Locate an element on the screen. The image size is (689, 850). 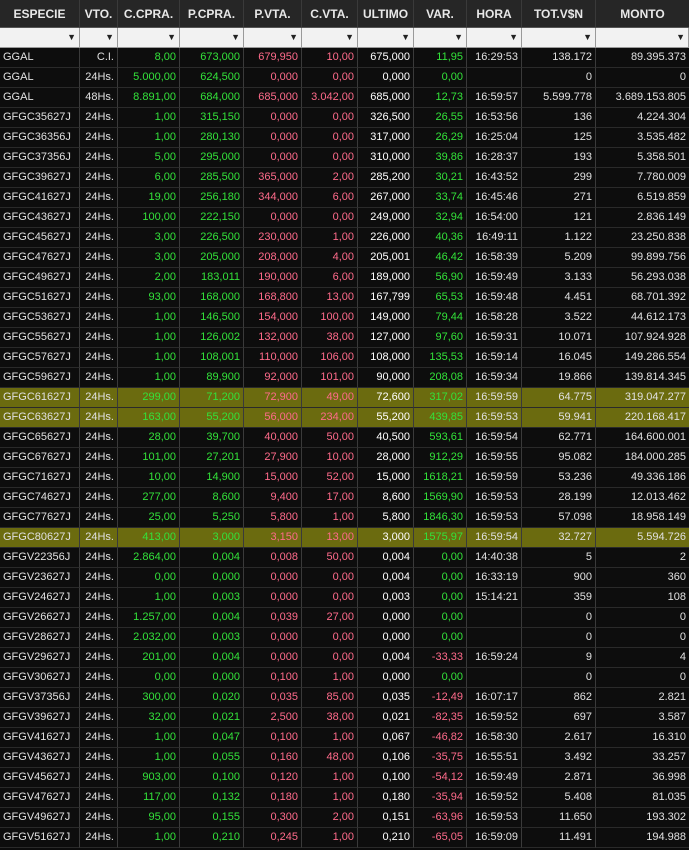
cell-var: 26,55 is located at coordinates (440, 118).